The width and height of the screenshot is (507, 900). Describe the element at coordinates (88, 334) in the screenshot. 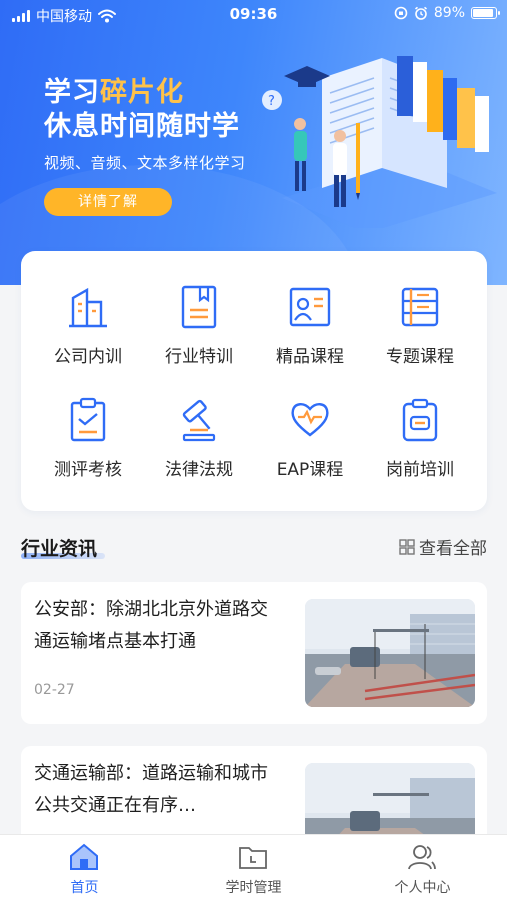

I see `category-company-training: 公司内训` at that location.